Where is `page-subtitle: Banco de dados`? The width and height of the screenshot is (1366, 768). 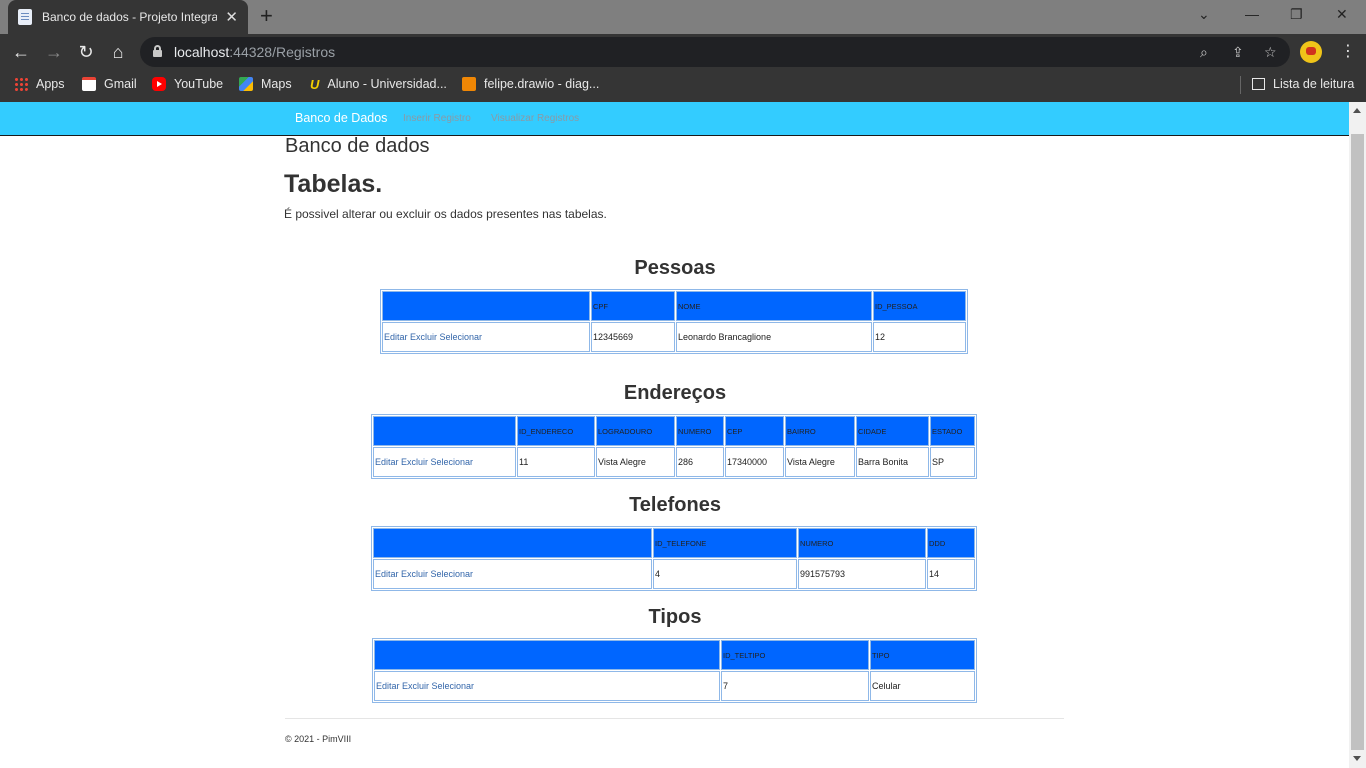 page-subtitle: Banco de dados is located at coordinates (357, 146).